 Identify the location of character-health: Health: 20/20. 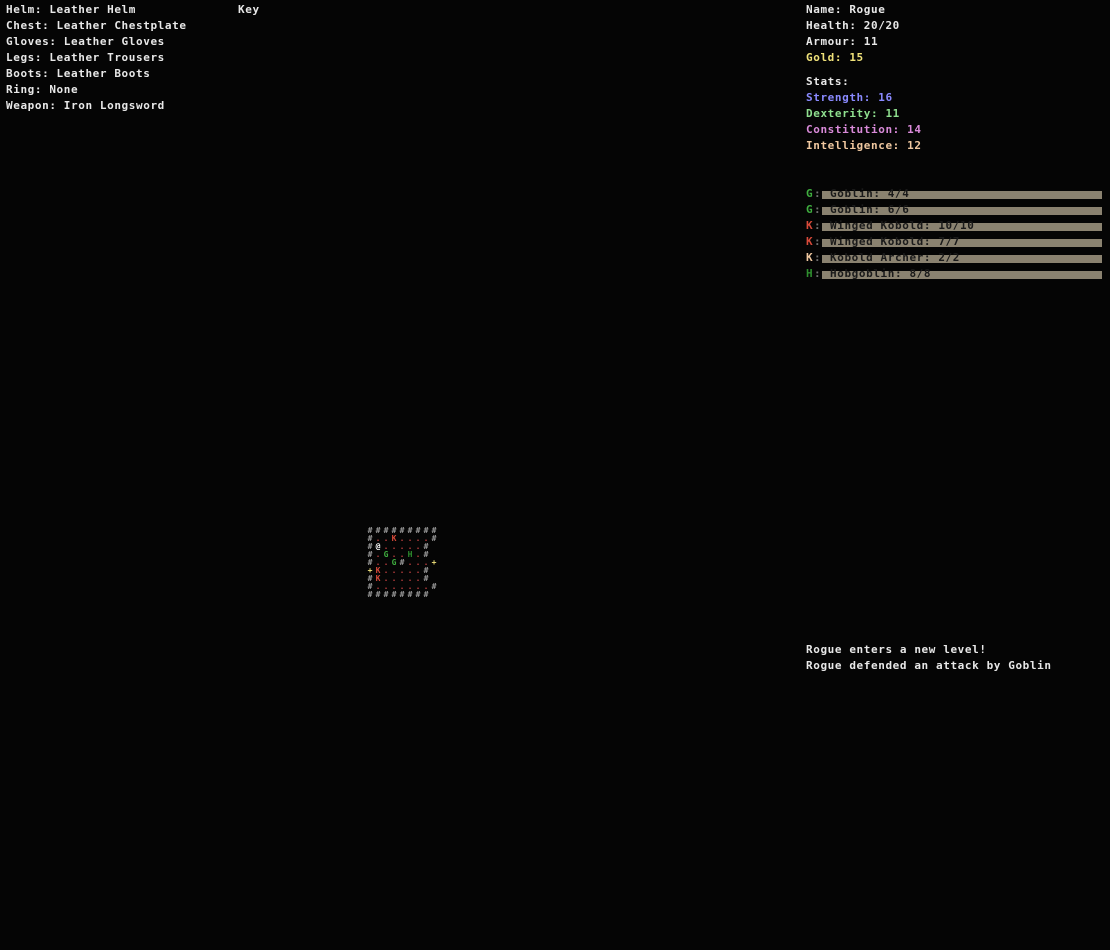
(853, 25).